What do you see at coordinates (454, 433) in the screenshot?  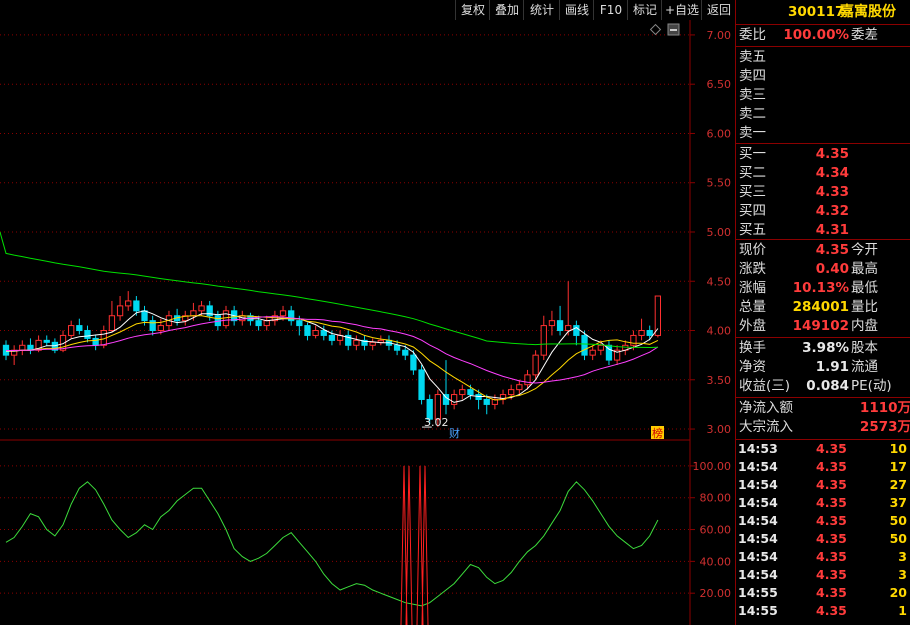 I see `finance-marker: 财` at bounding box center [454, 433].